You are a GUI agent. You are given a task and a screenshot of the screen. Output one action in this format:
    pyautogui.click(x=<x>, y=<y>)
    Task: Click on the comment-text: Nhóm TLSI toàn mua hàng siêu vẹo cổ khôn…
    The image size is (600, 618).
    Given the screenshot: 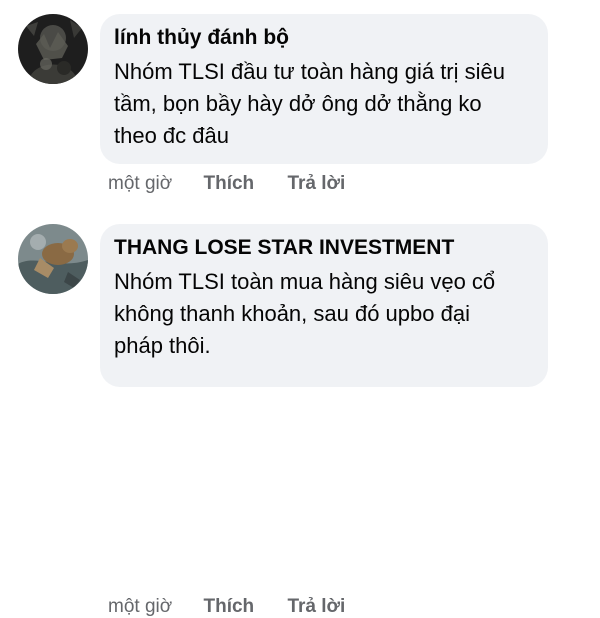 What is the action you would take?
    pyautogui.click(x=305, y=313)
    